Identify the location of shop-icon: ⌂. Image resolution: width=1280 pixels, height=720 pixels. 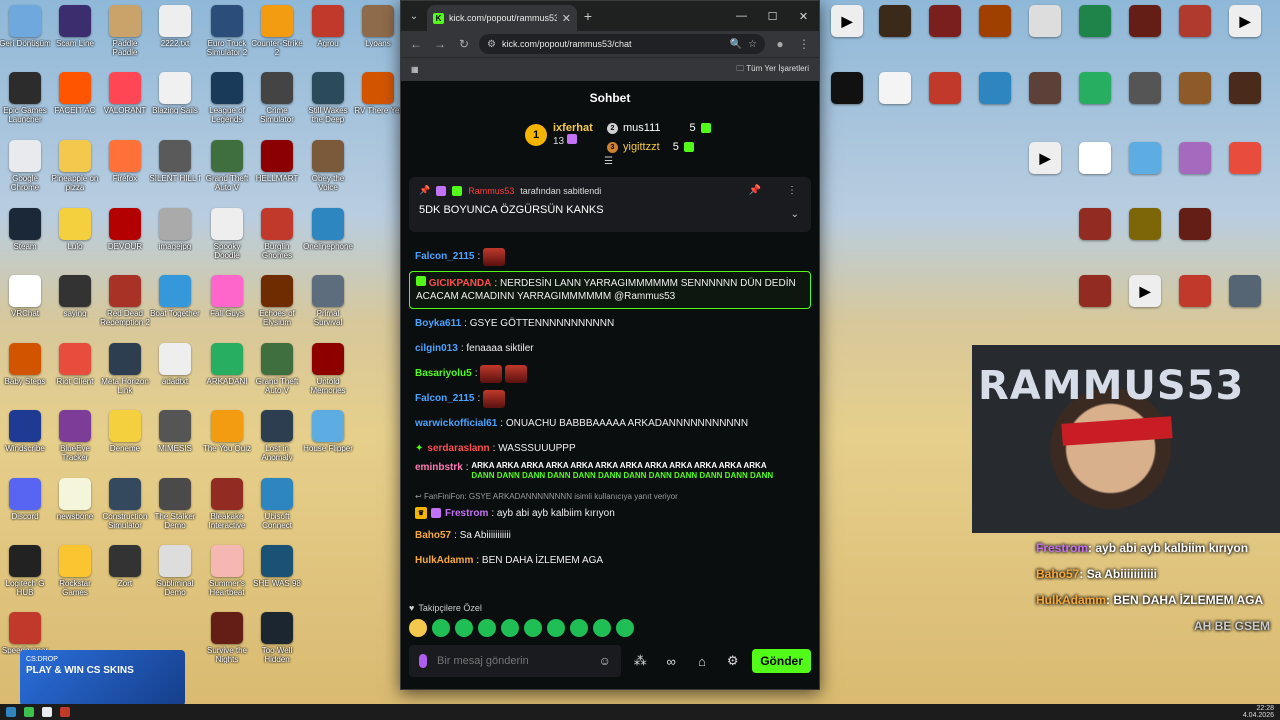
(702, 661).